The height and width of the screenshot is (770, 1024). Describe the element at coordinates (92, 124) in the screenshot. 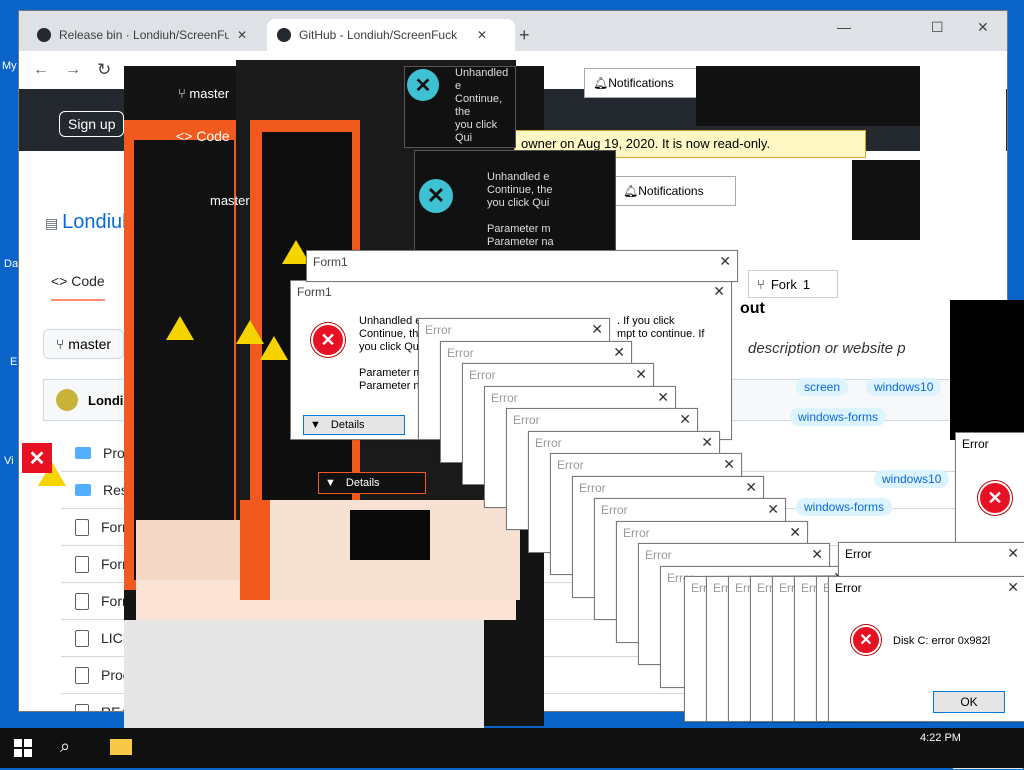

I see `sign-up-button: Sign up` at that location.